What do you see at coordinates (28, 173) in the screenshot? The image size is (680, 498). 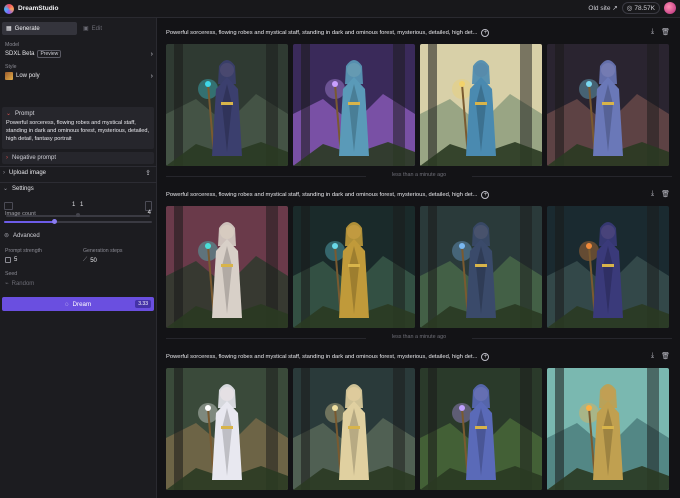 I see `upload-image-label: Upload image` at bounding box center [28, 173].